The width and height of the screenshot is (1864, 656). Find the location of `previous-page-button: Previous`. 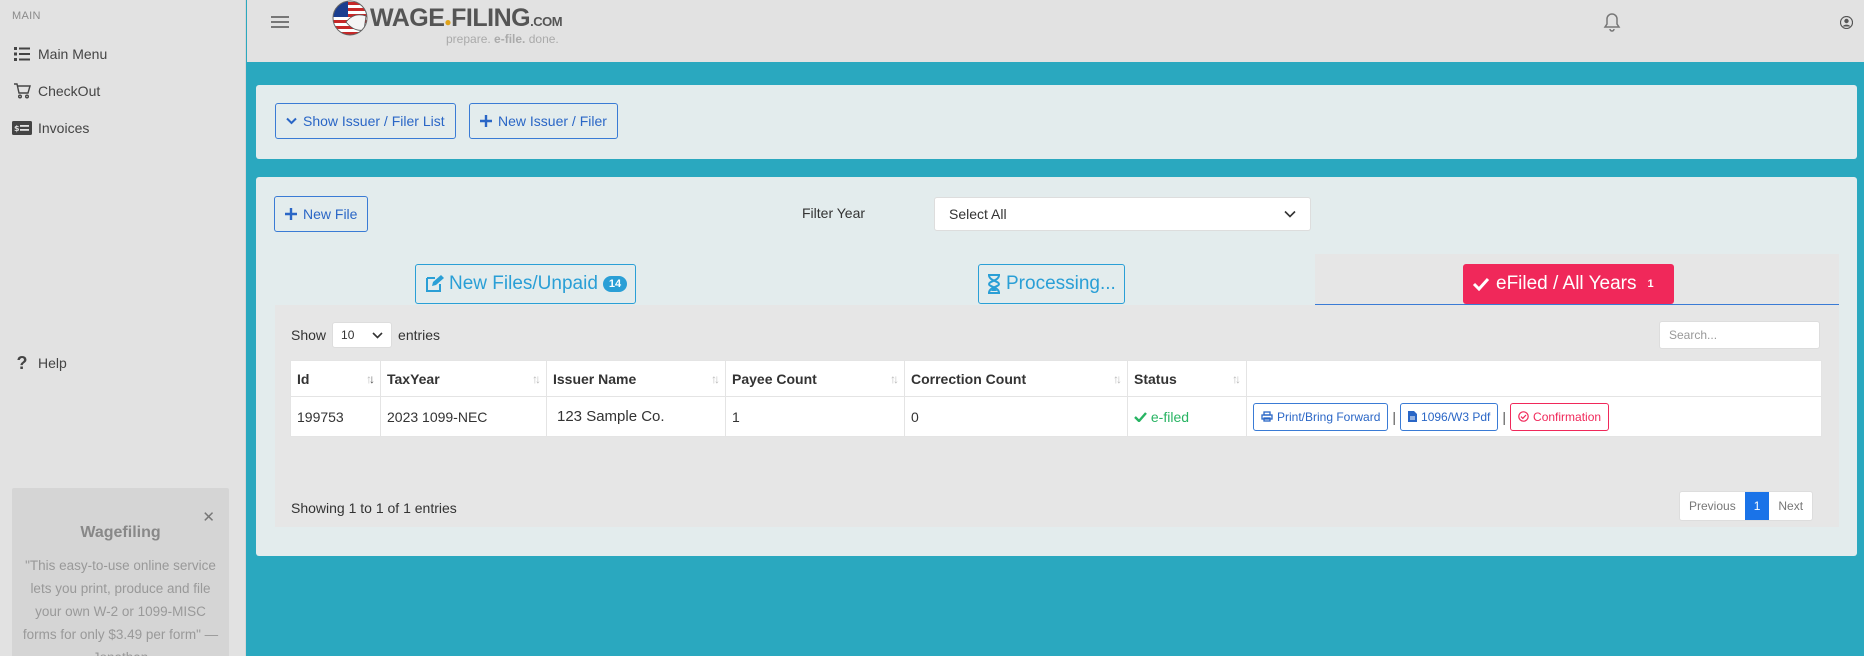

previous-page-button: Previous is located at coordinates (1712, 506).